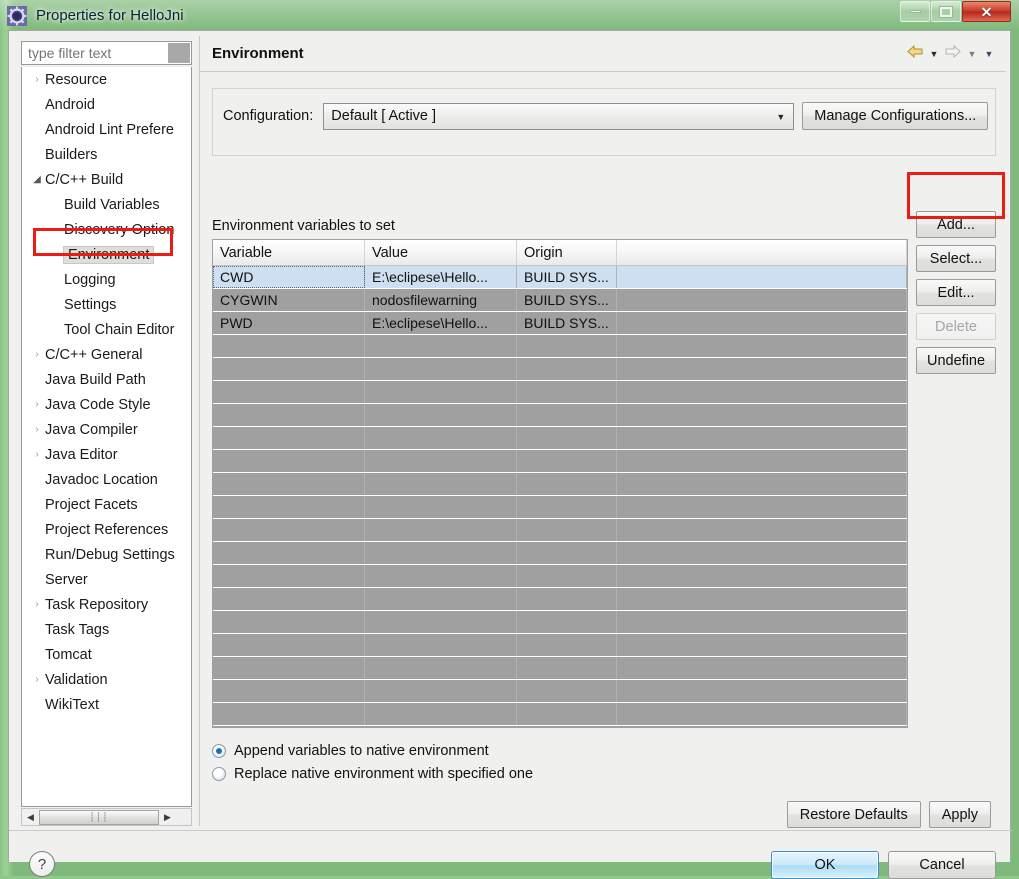 The width and height of the screenshot is (1019, 879). Describe the element at coordinates (956, 360) in the screenshot. I see `undefine-button: Undefine` at that location.